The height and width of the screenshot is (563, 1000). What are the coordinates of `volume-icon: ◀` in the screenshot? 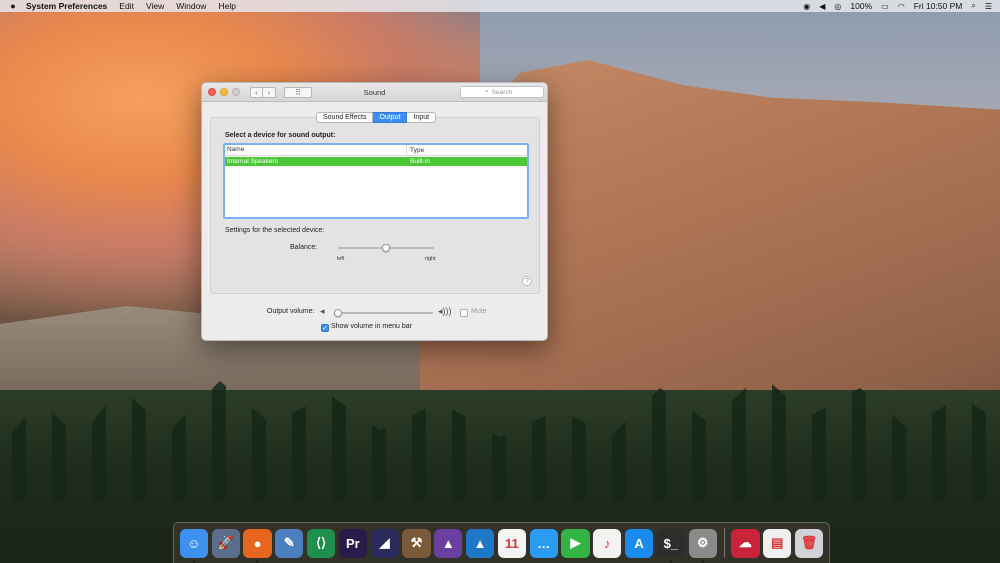 It's located at (822, 6).